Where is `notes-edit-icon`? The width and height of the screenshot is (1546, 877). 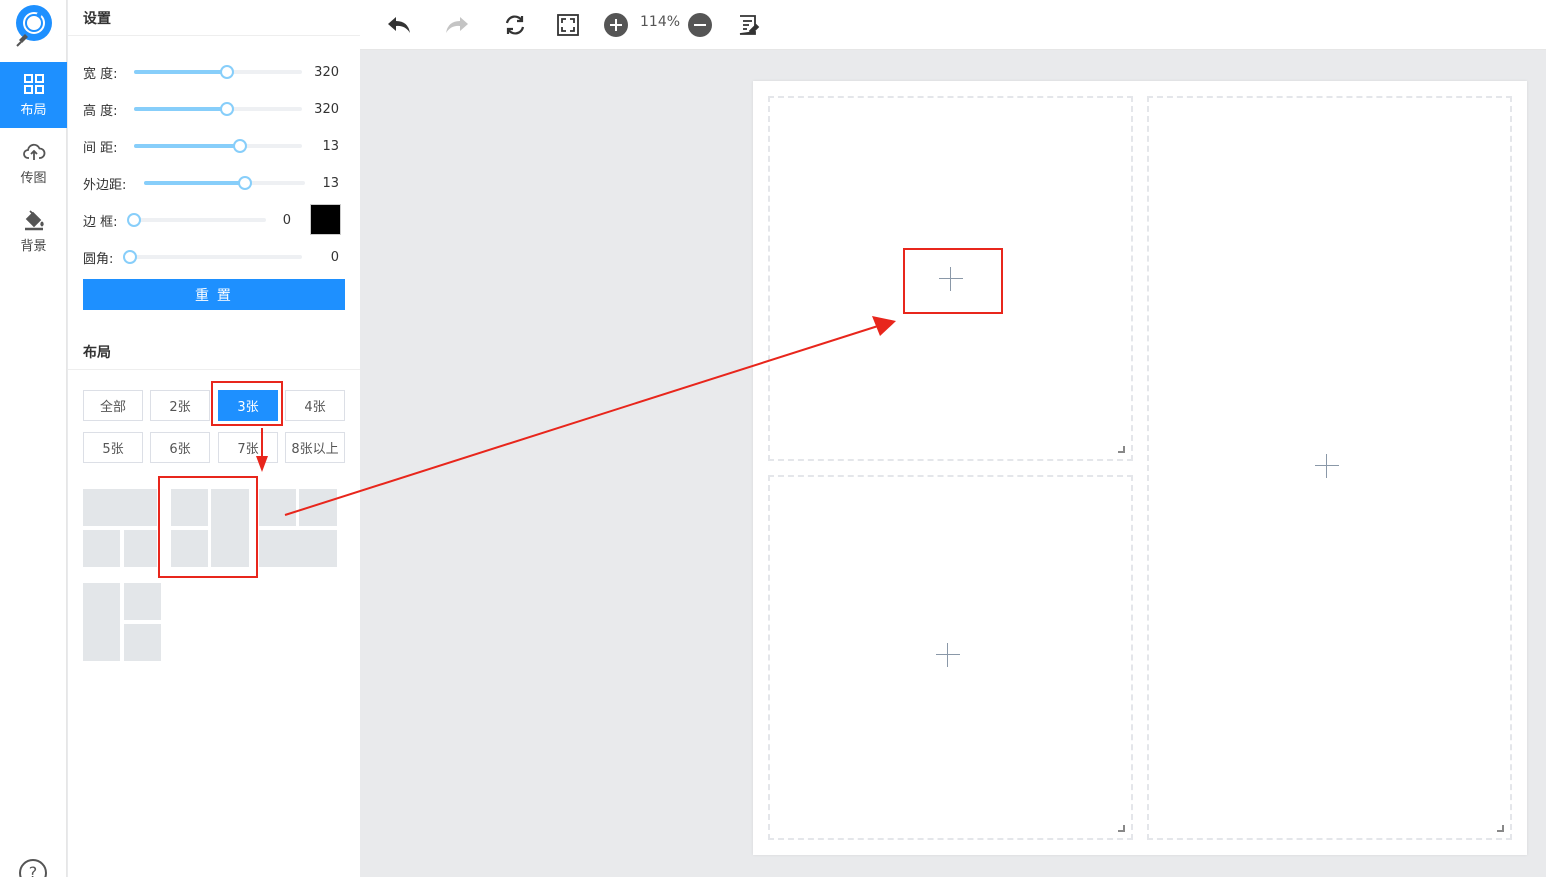 notes-edit-icon is located at coordinates (749, 25).